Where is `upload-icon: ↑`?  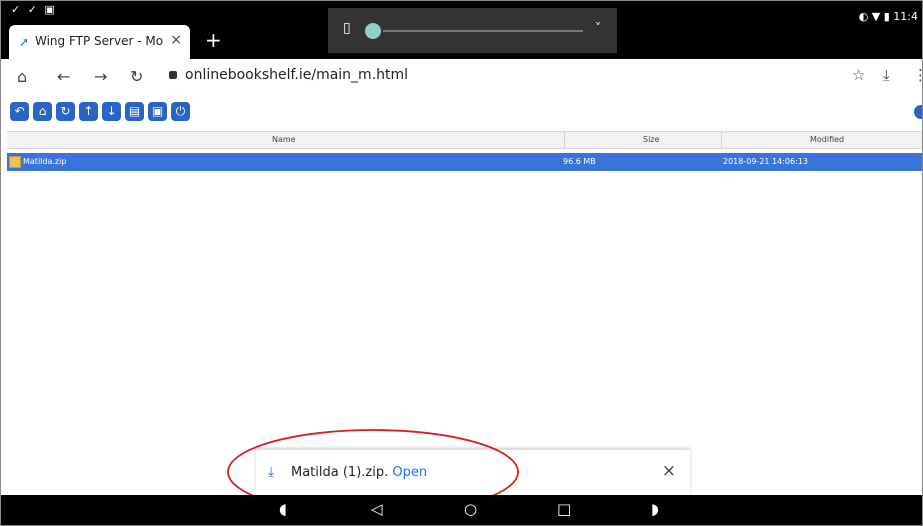
upload-icon: ↑ is located at coordinates (88, 111).